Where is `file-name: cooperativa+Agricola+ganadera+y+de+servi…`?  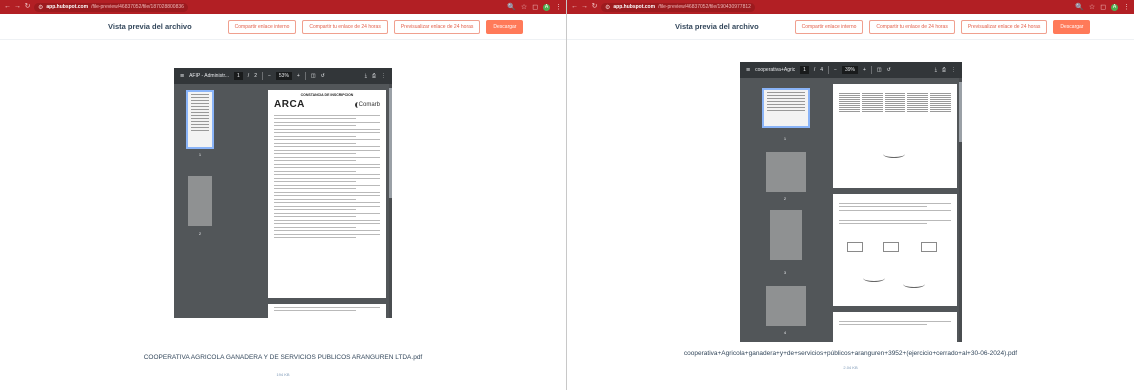 file-name: cooperativa+Agricola+ganadera+y+de+servi… is located at coordinates (850, 353).